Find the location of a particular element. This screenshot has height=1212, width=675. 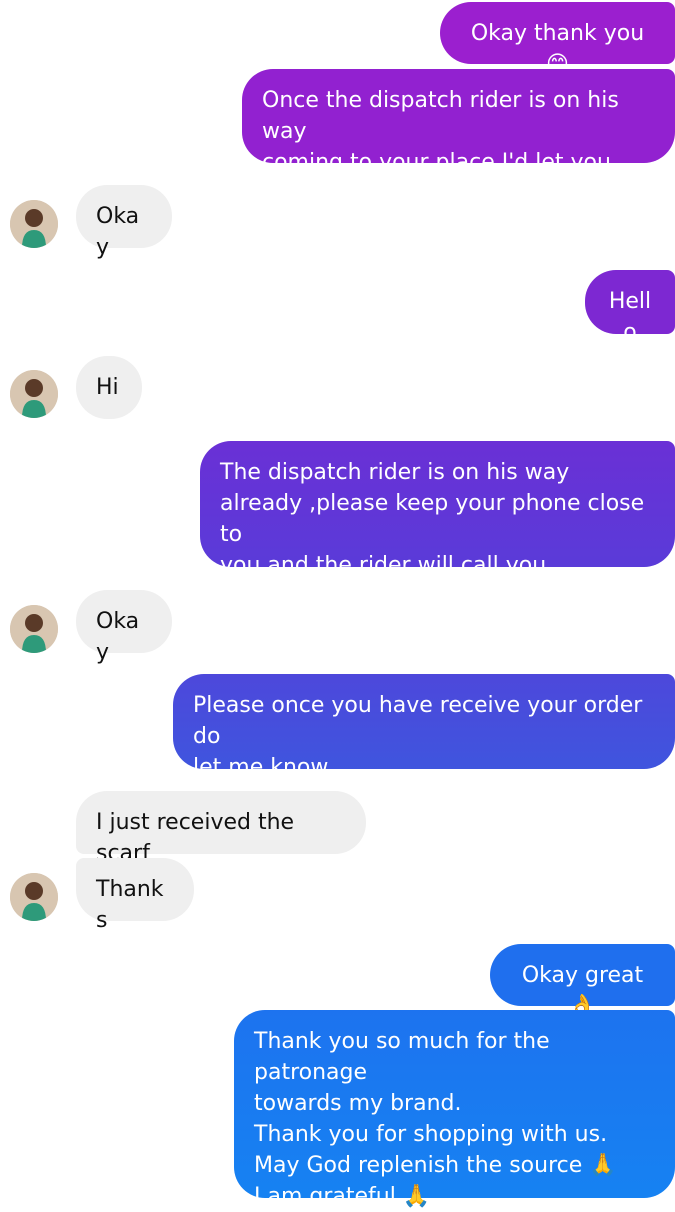

message-bubble-incoming: Hi is located at coordinates (109, 387).